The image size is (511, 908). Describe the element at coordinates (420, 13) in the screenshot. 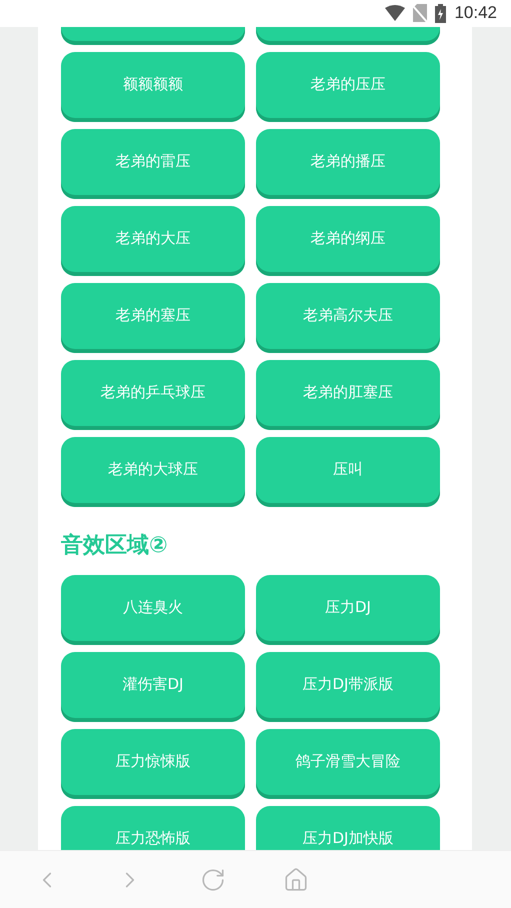

I see `no-sim-icon` at that location.